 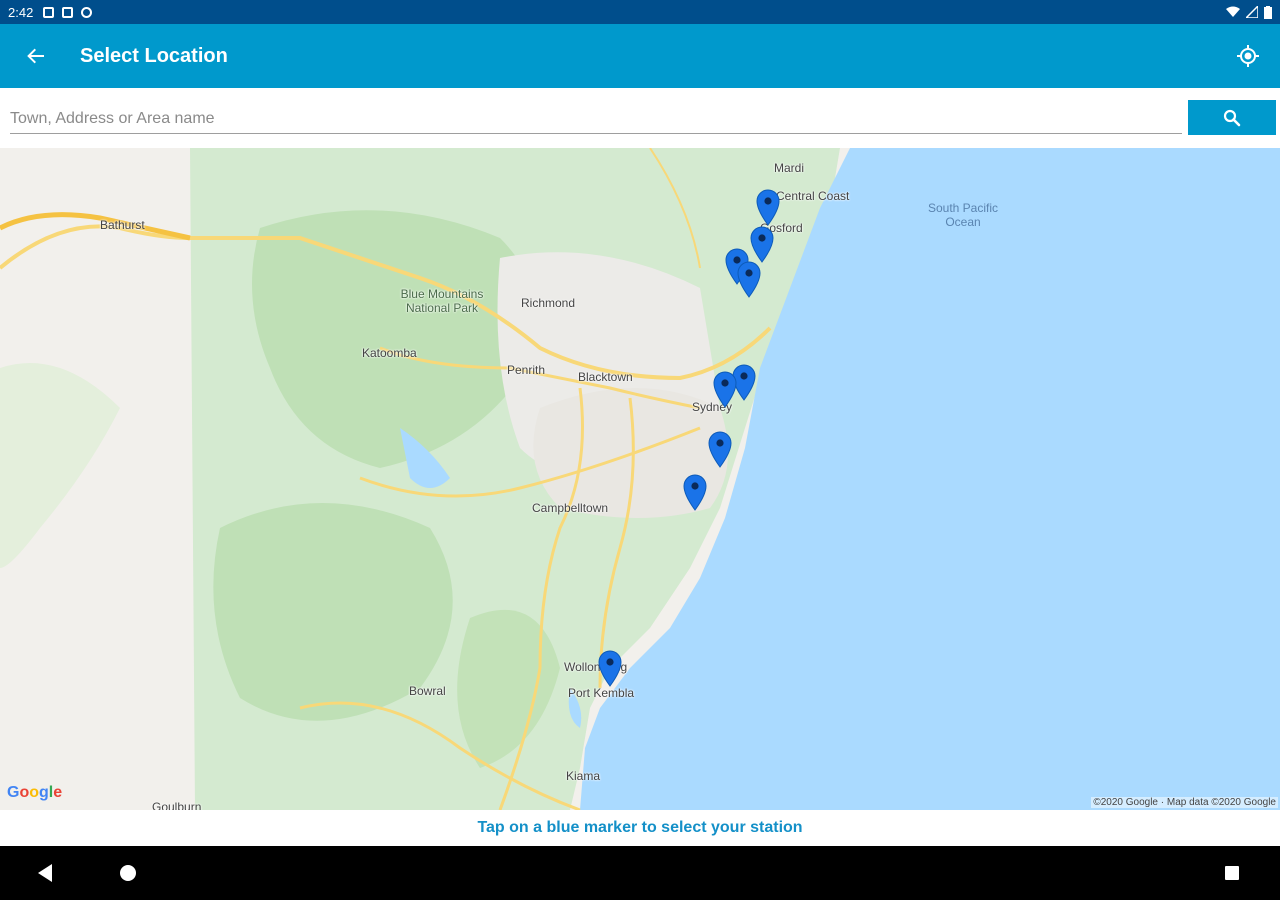 I want to click on google-logo: Google, so click(x=35, y=792).